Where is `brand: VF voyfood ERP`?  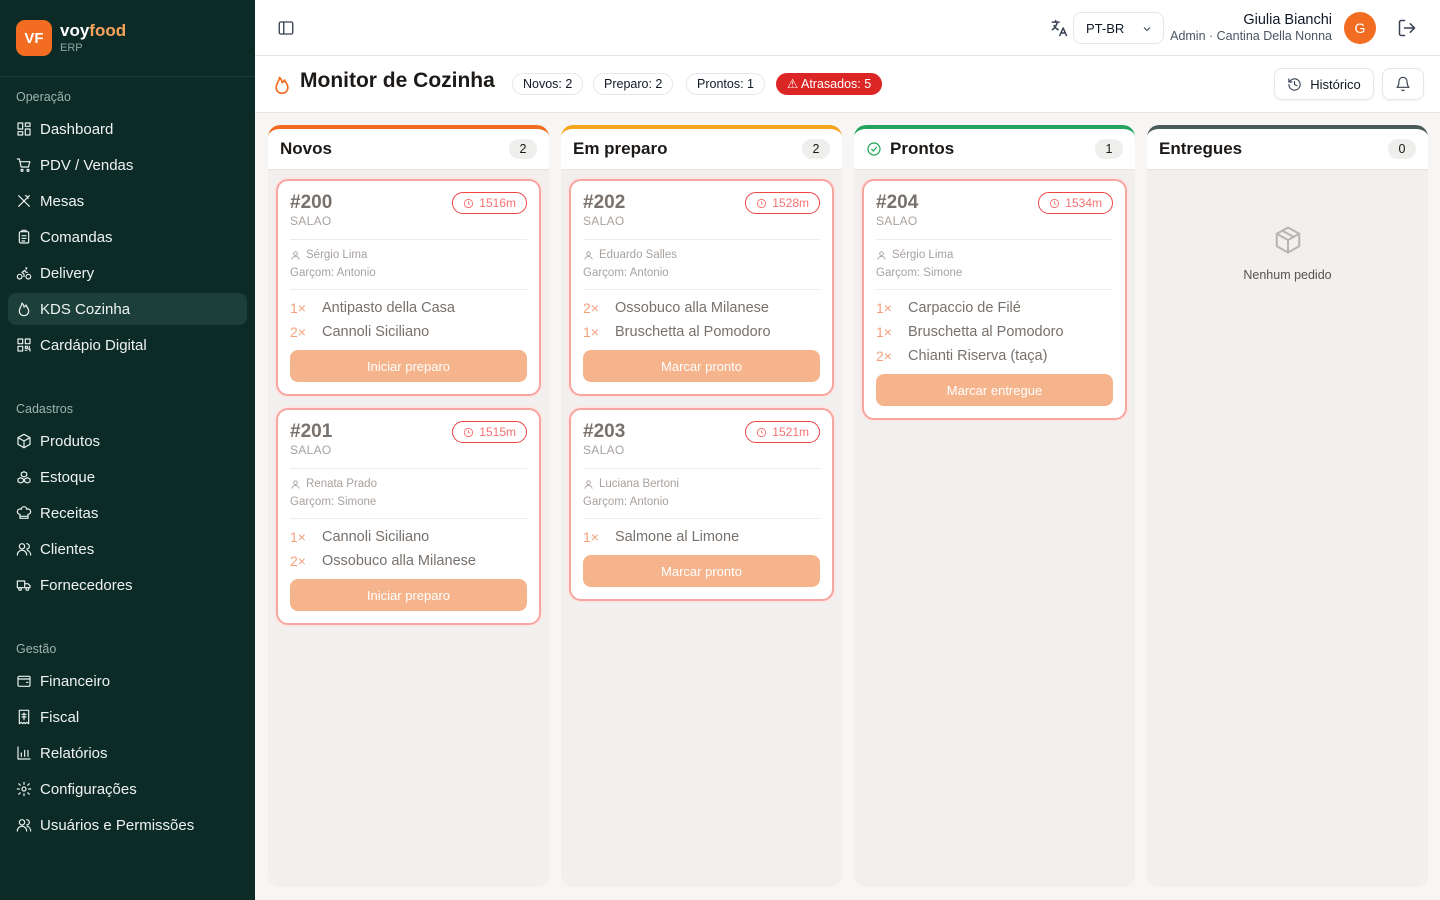 brand: VF voyfood ERP is located at coordinates (127, 38).